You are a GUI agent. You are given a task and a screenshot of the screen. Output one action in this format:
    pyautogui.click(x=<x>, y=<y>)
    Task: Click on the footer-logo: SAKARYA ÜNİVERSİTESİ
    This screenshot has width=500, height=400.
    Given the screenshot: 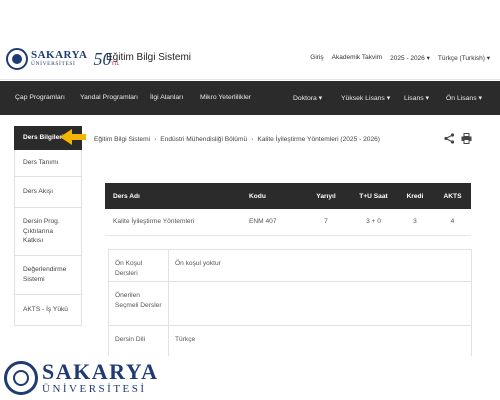 What is the action you would take?
    pyautogui.click(x=250, y=378)
    